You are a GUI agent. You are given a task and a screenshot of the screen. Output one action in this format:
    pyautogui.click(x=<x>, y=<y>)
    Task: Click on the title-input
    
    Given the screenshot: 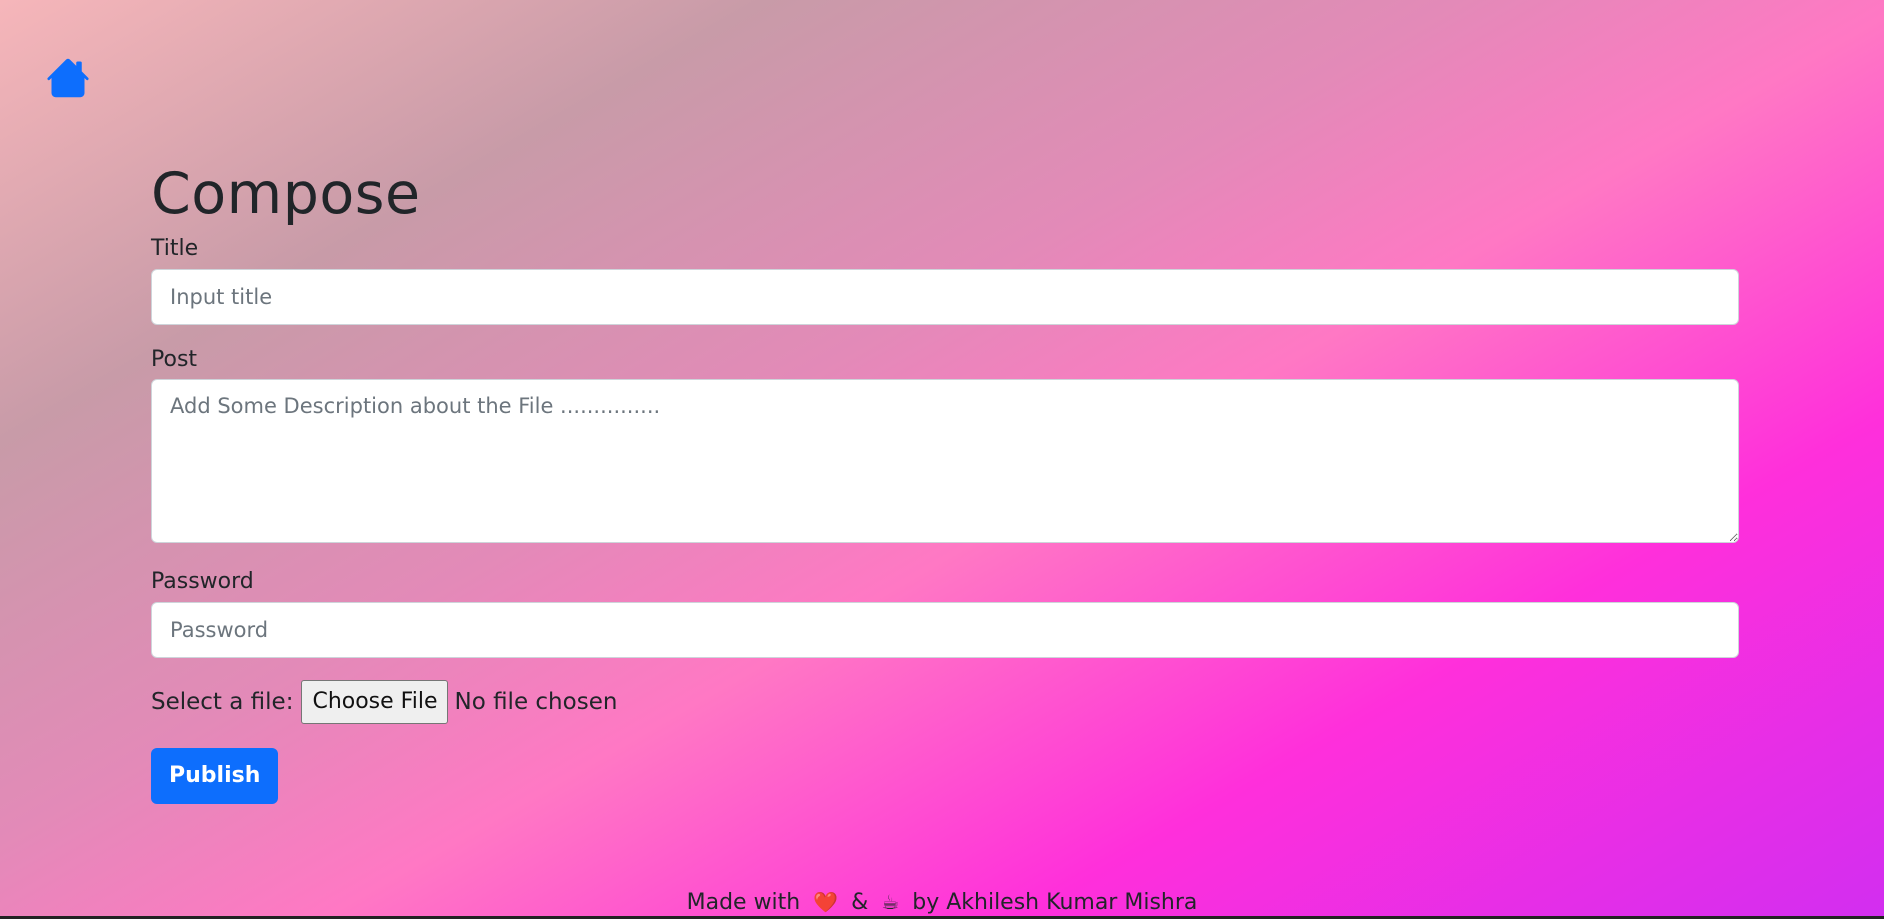 What is the action you would take?
    pyautogui.click(x=945, y=296)
    